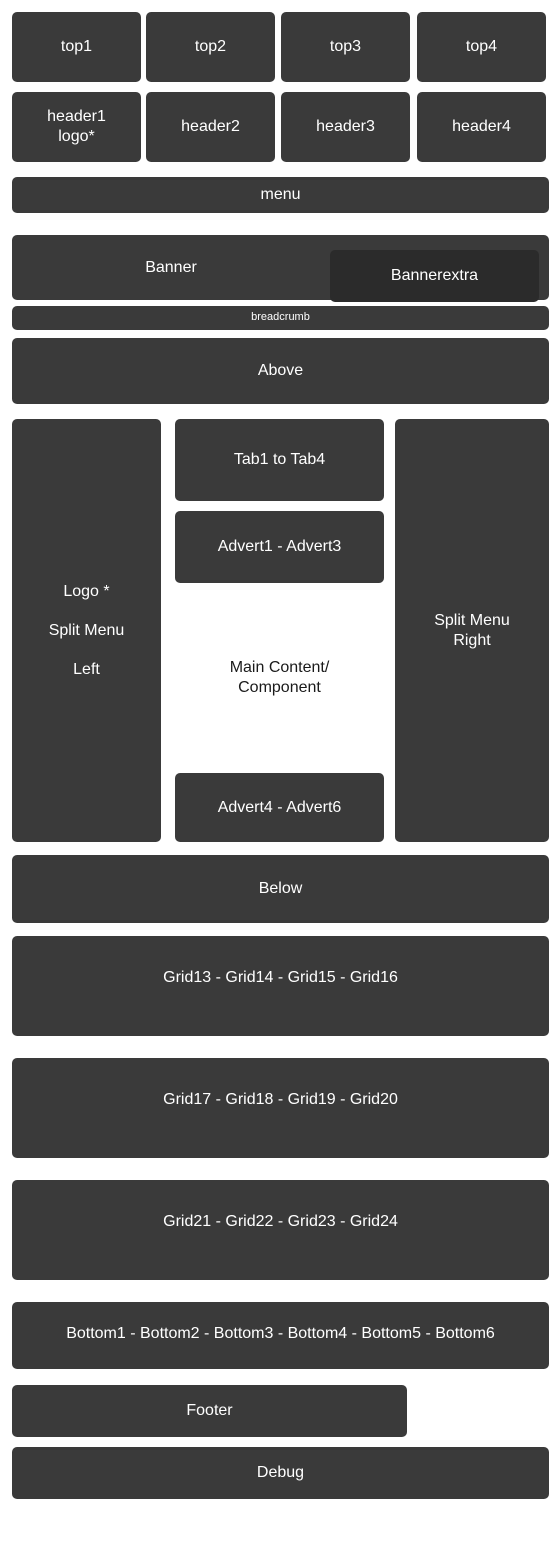  I want to click on banner-extra-label: Bannerextra, so click(434, 275).